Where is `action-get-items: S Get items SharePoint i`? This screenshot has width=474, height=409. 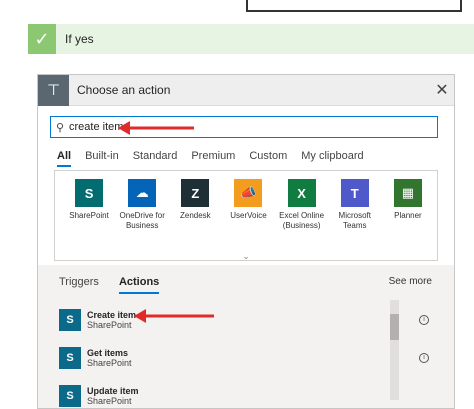
action-get-items: S Get items SharePoint i is located at coordinates (244, 358).